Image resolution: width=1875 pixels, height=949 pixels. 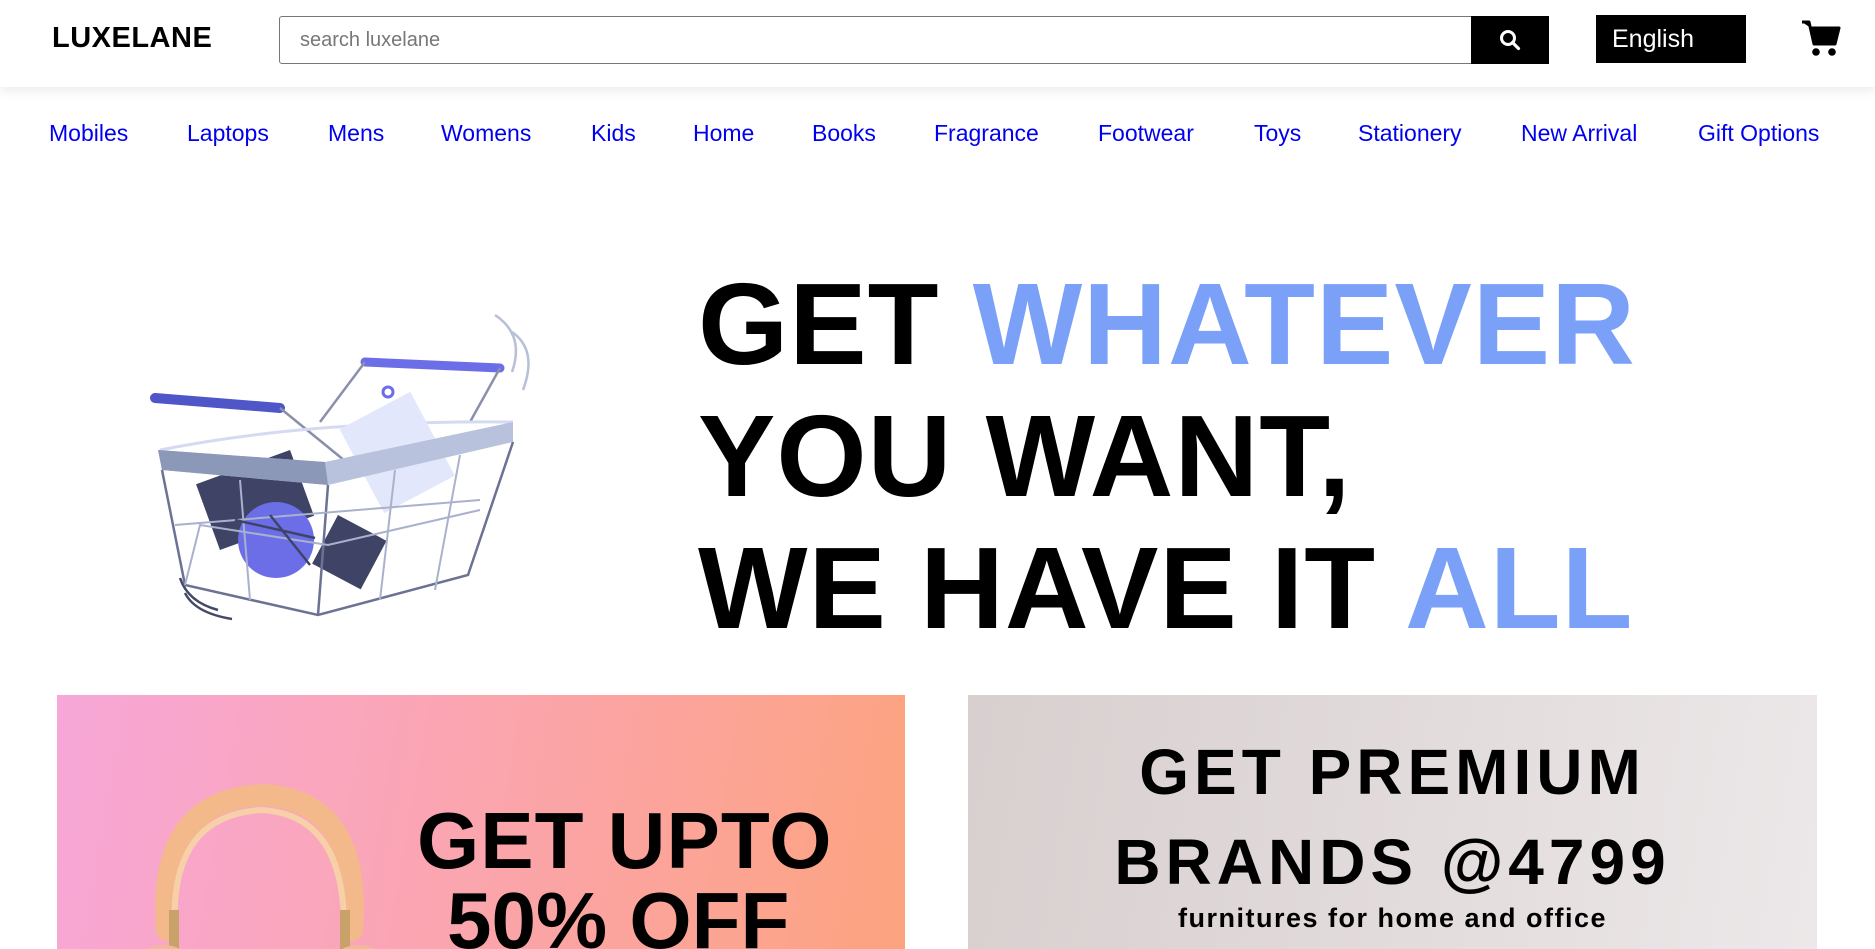 I want to click on cart-icon, so click(x=1821, y=38).